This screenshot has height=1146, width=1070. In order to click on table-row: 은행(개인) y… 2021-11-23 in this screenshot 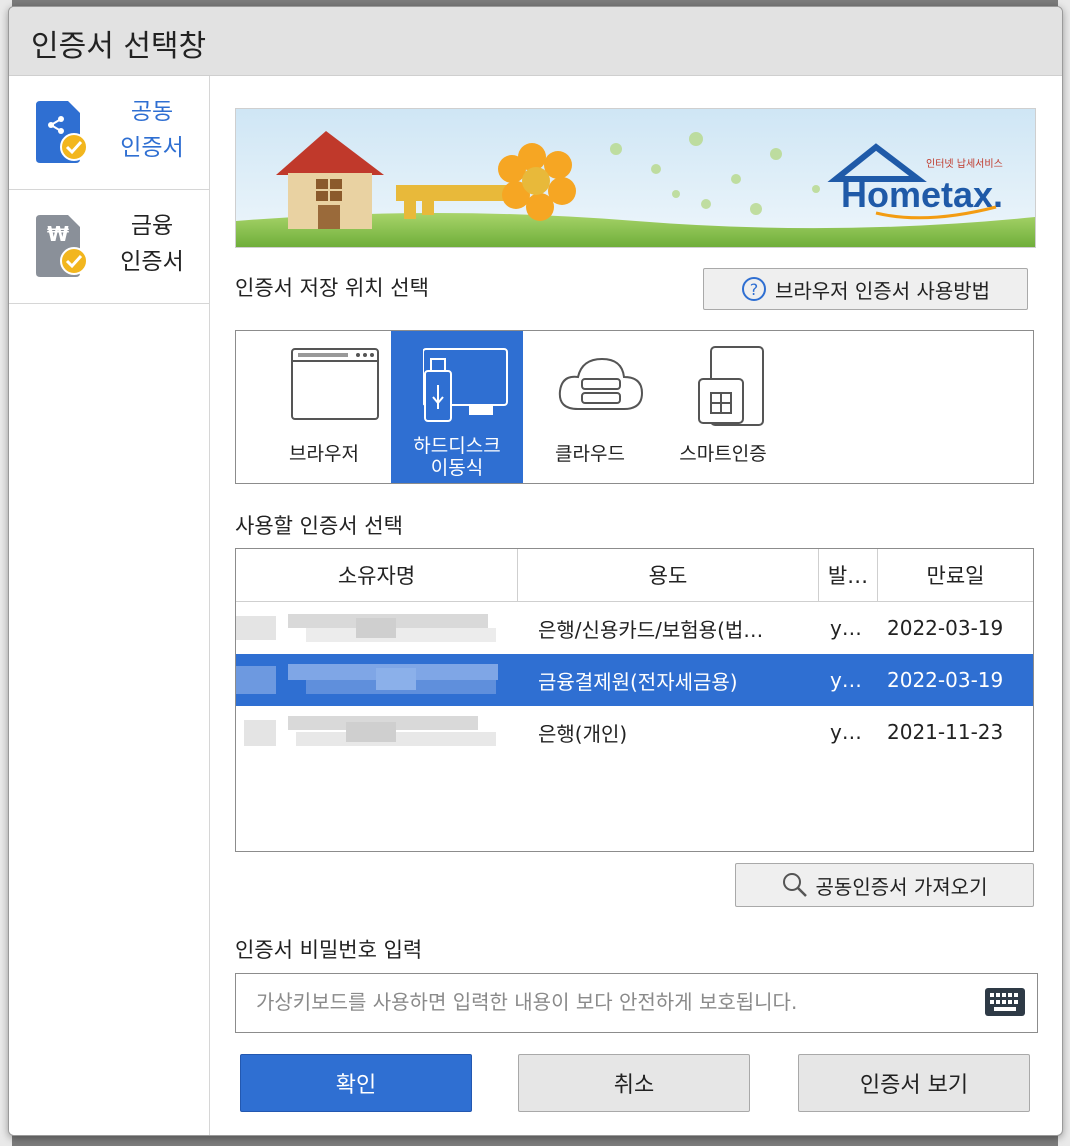, I will do `click(634, 732)`.